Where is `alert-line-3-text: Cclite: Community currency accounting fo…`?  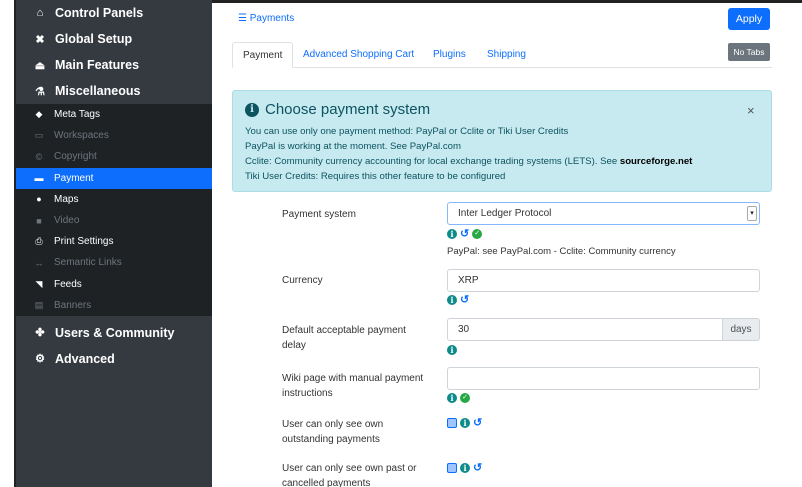
alert-line-3-text: Cclite: Community currency accounting fo… is located at coordinates (432, 161).